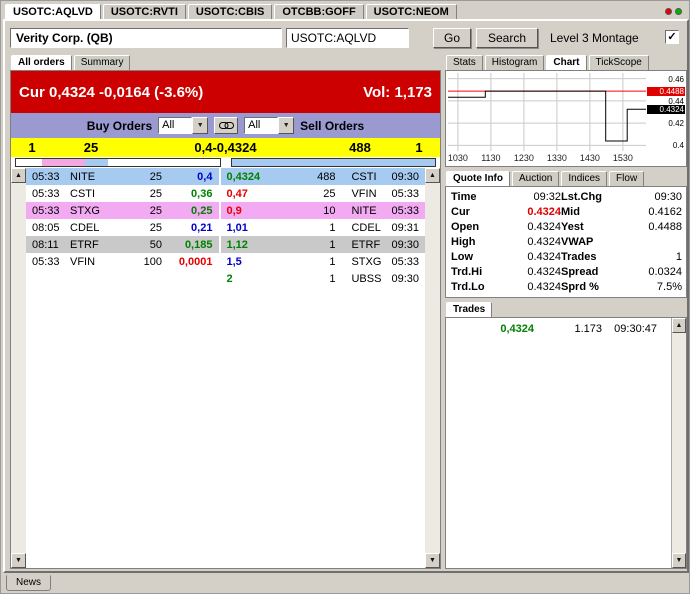  Describe the element at coordinates (175, 125) in the screenshot. I see `buy-filter-value: All` at that location.